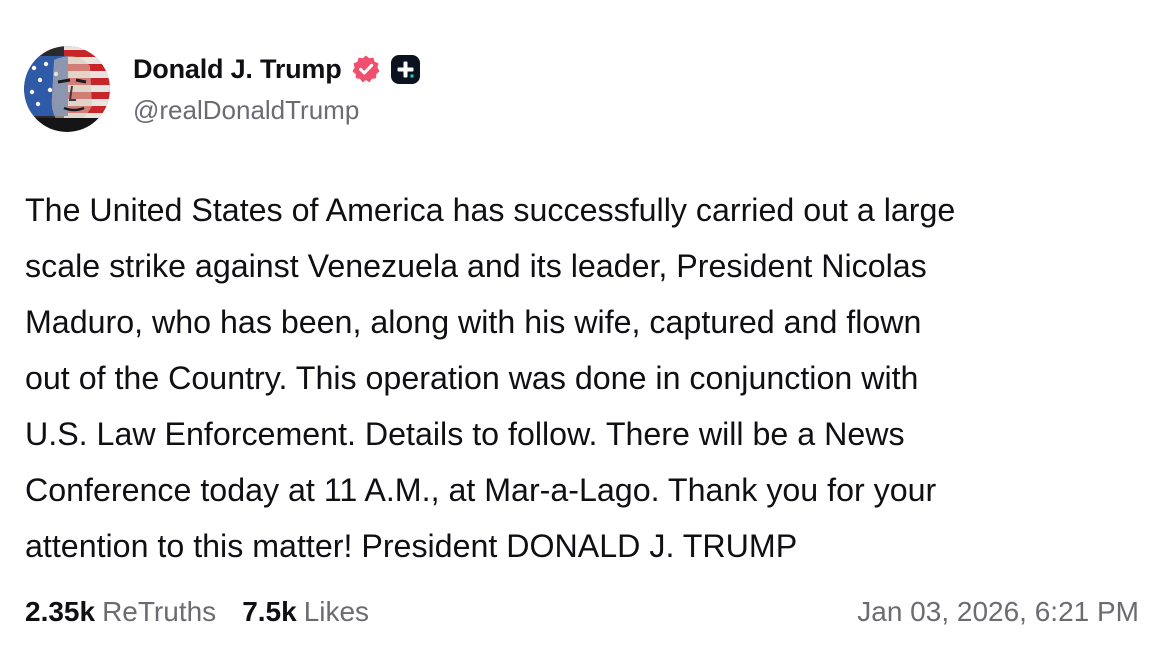  I want to click on author-display-name: Donald J. Trump, so click(237, 69).